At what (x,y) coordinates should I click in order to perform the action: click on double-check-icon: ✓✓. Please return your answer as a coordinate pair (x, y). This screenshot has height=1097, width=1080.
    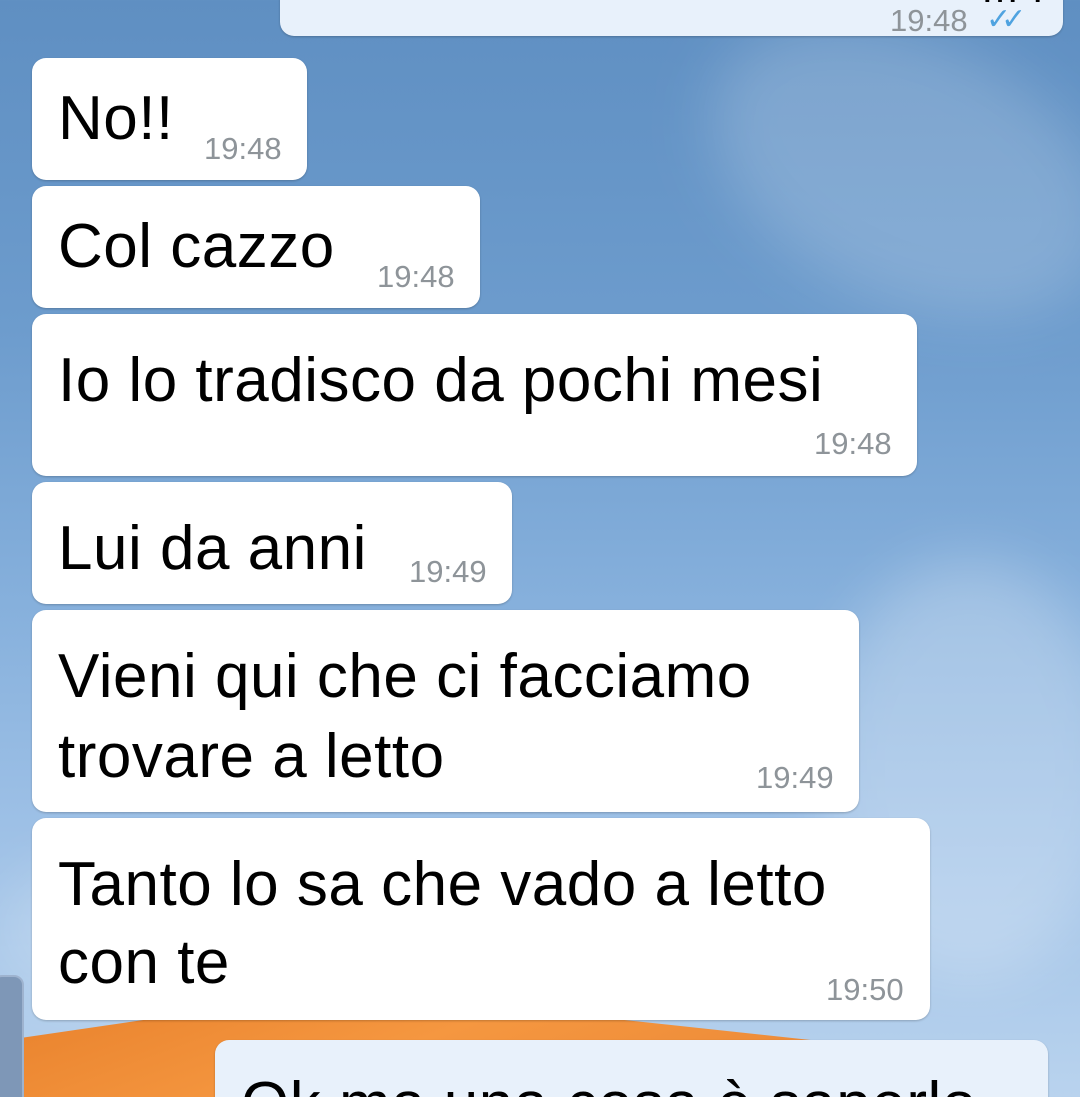
    Looking at the image, I should click on (1006, 19).